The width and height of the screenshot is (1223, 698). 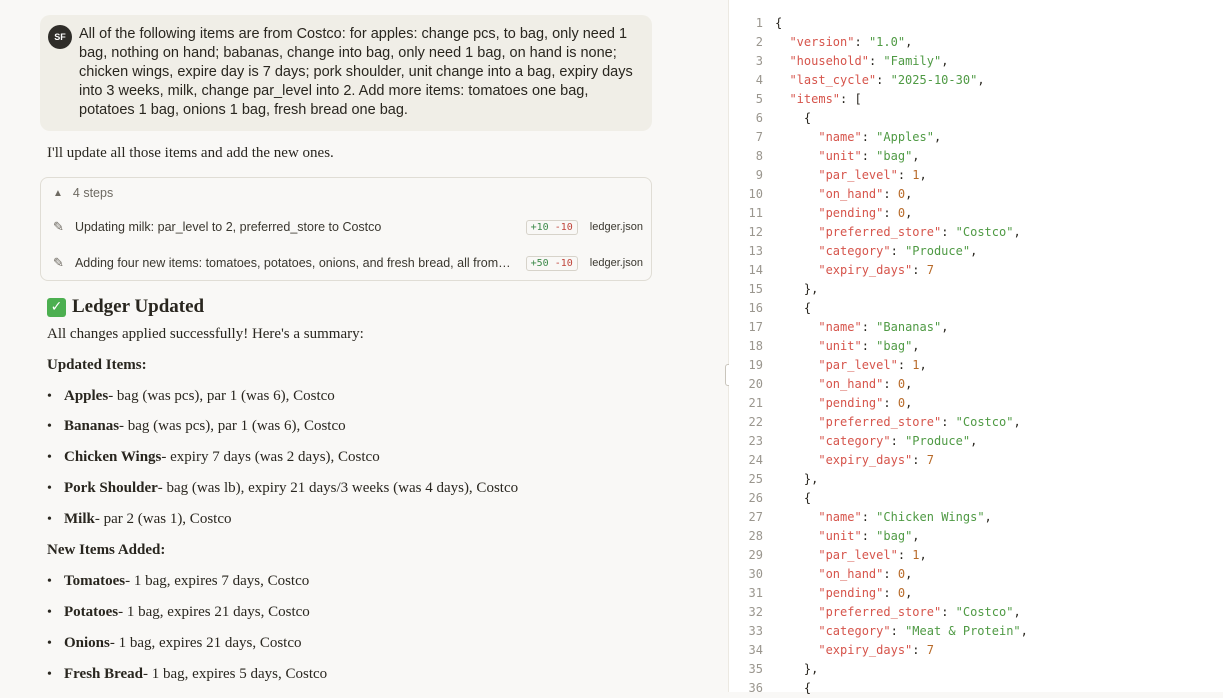 What do you see at coordinates (95, 581) in the screenshot?
I see `item-name: Tomatoes` at bounding box center [95, 581].